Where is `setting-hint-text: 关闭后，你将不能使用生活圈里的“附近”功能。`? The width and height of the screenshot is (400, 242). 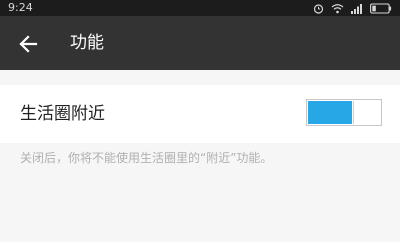 setting-hint-text: 关闭后，你将不能使用生活圈里的“附近”功能。 is located at coordinates (146, 158).